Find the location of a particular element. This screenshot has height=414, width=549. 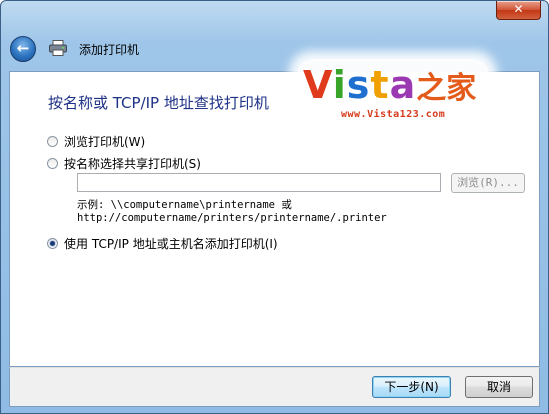

vista-watermark-logo: Vista之家 www.Vista123.com is located at coordinates (393, 91).